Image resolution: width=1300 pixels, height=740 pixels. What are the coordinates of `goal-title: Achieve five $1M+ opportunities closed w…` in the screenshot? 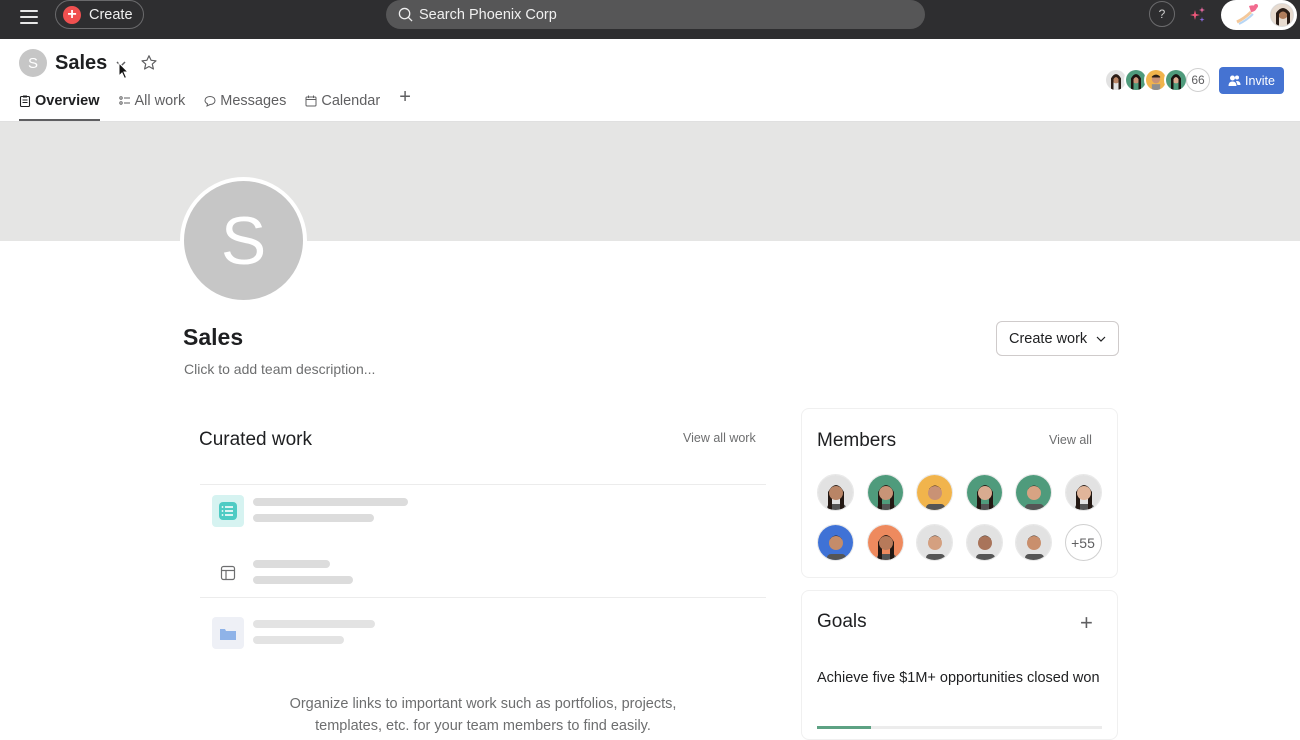 It's located at (962, 678).